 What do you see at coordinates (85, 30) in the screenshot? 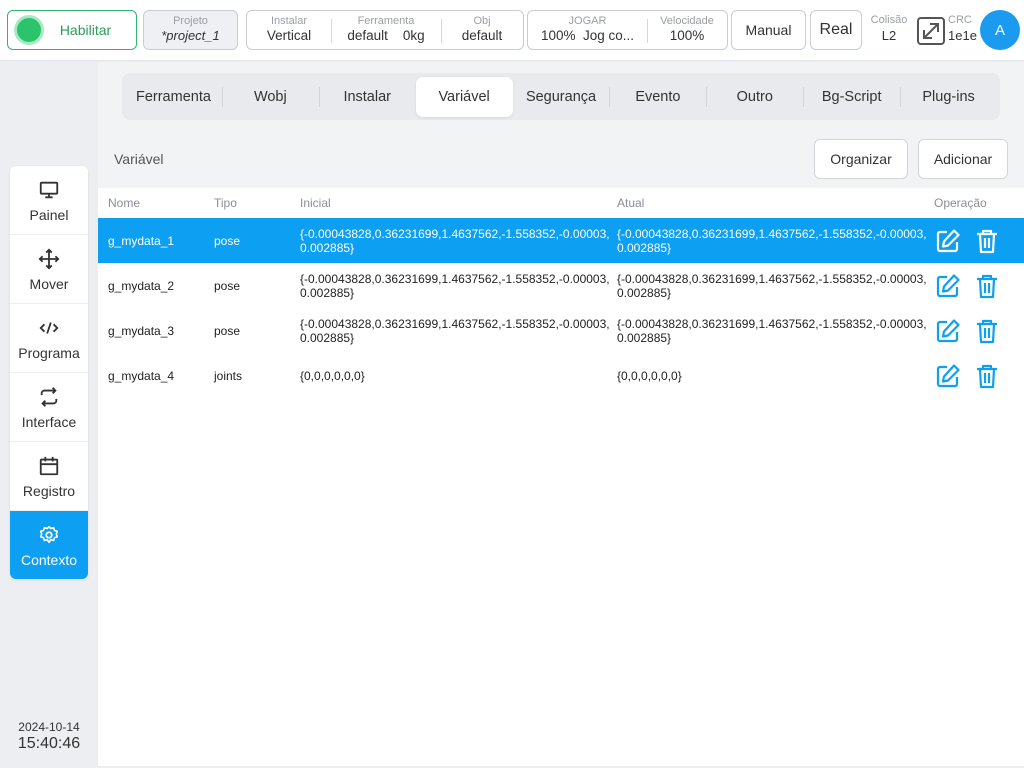
I see `enable-label: Habilitar` at bounding box center [85, 30].